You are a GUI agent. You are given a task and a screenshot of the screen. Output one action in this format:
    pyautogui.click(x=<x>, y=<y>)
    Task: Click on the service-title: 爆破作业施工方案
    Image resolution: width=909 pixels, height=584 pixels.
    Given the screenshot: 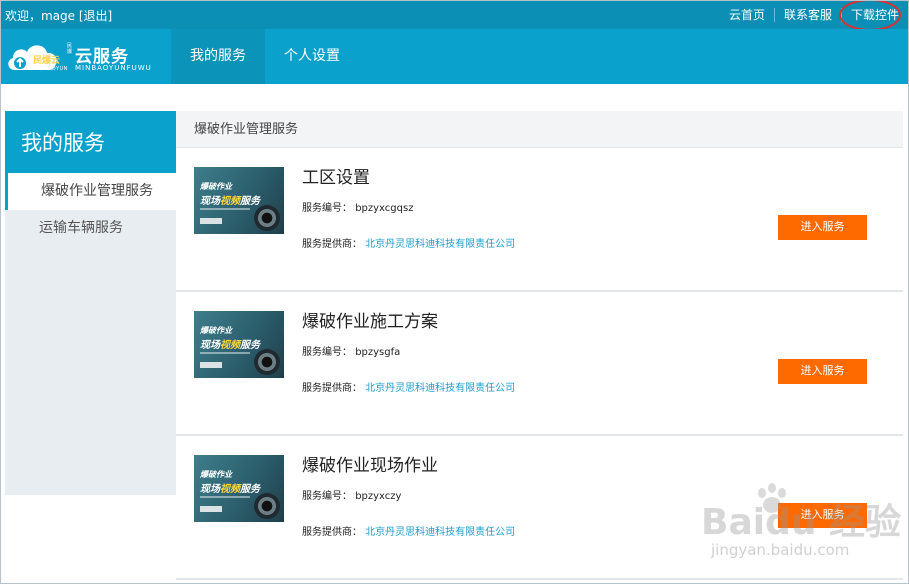 What is the action you would take?
    pyautogui.click(x=370, y=319)
    